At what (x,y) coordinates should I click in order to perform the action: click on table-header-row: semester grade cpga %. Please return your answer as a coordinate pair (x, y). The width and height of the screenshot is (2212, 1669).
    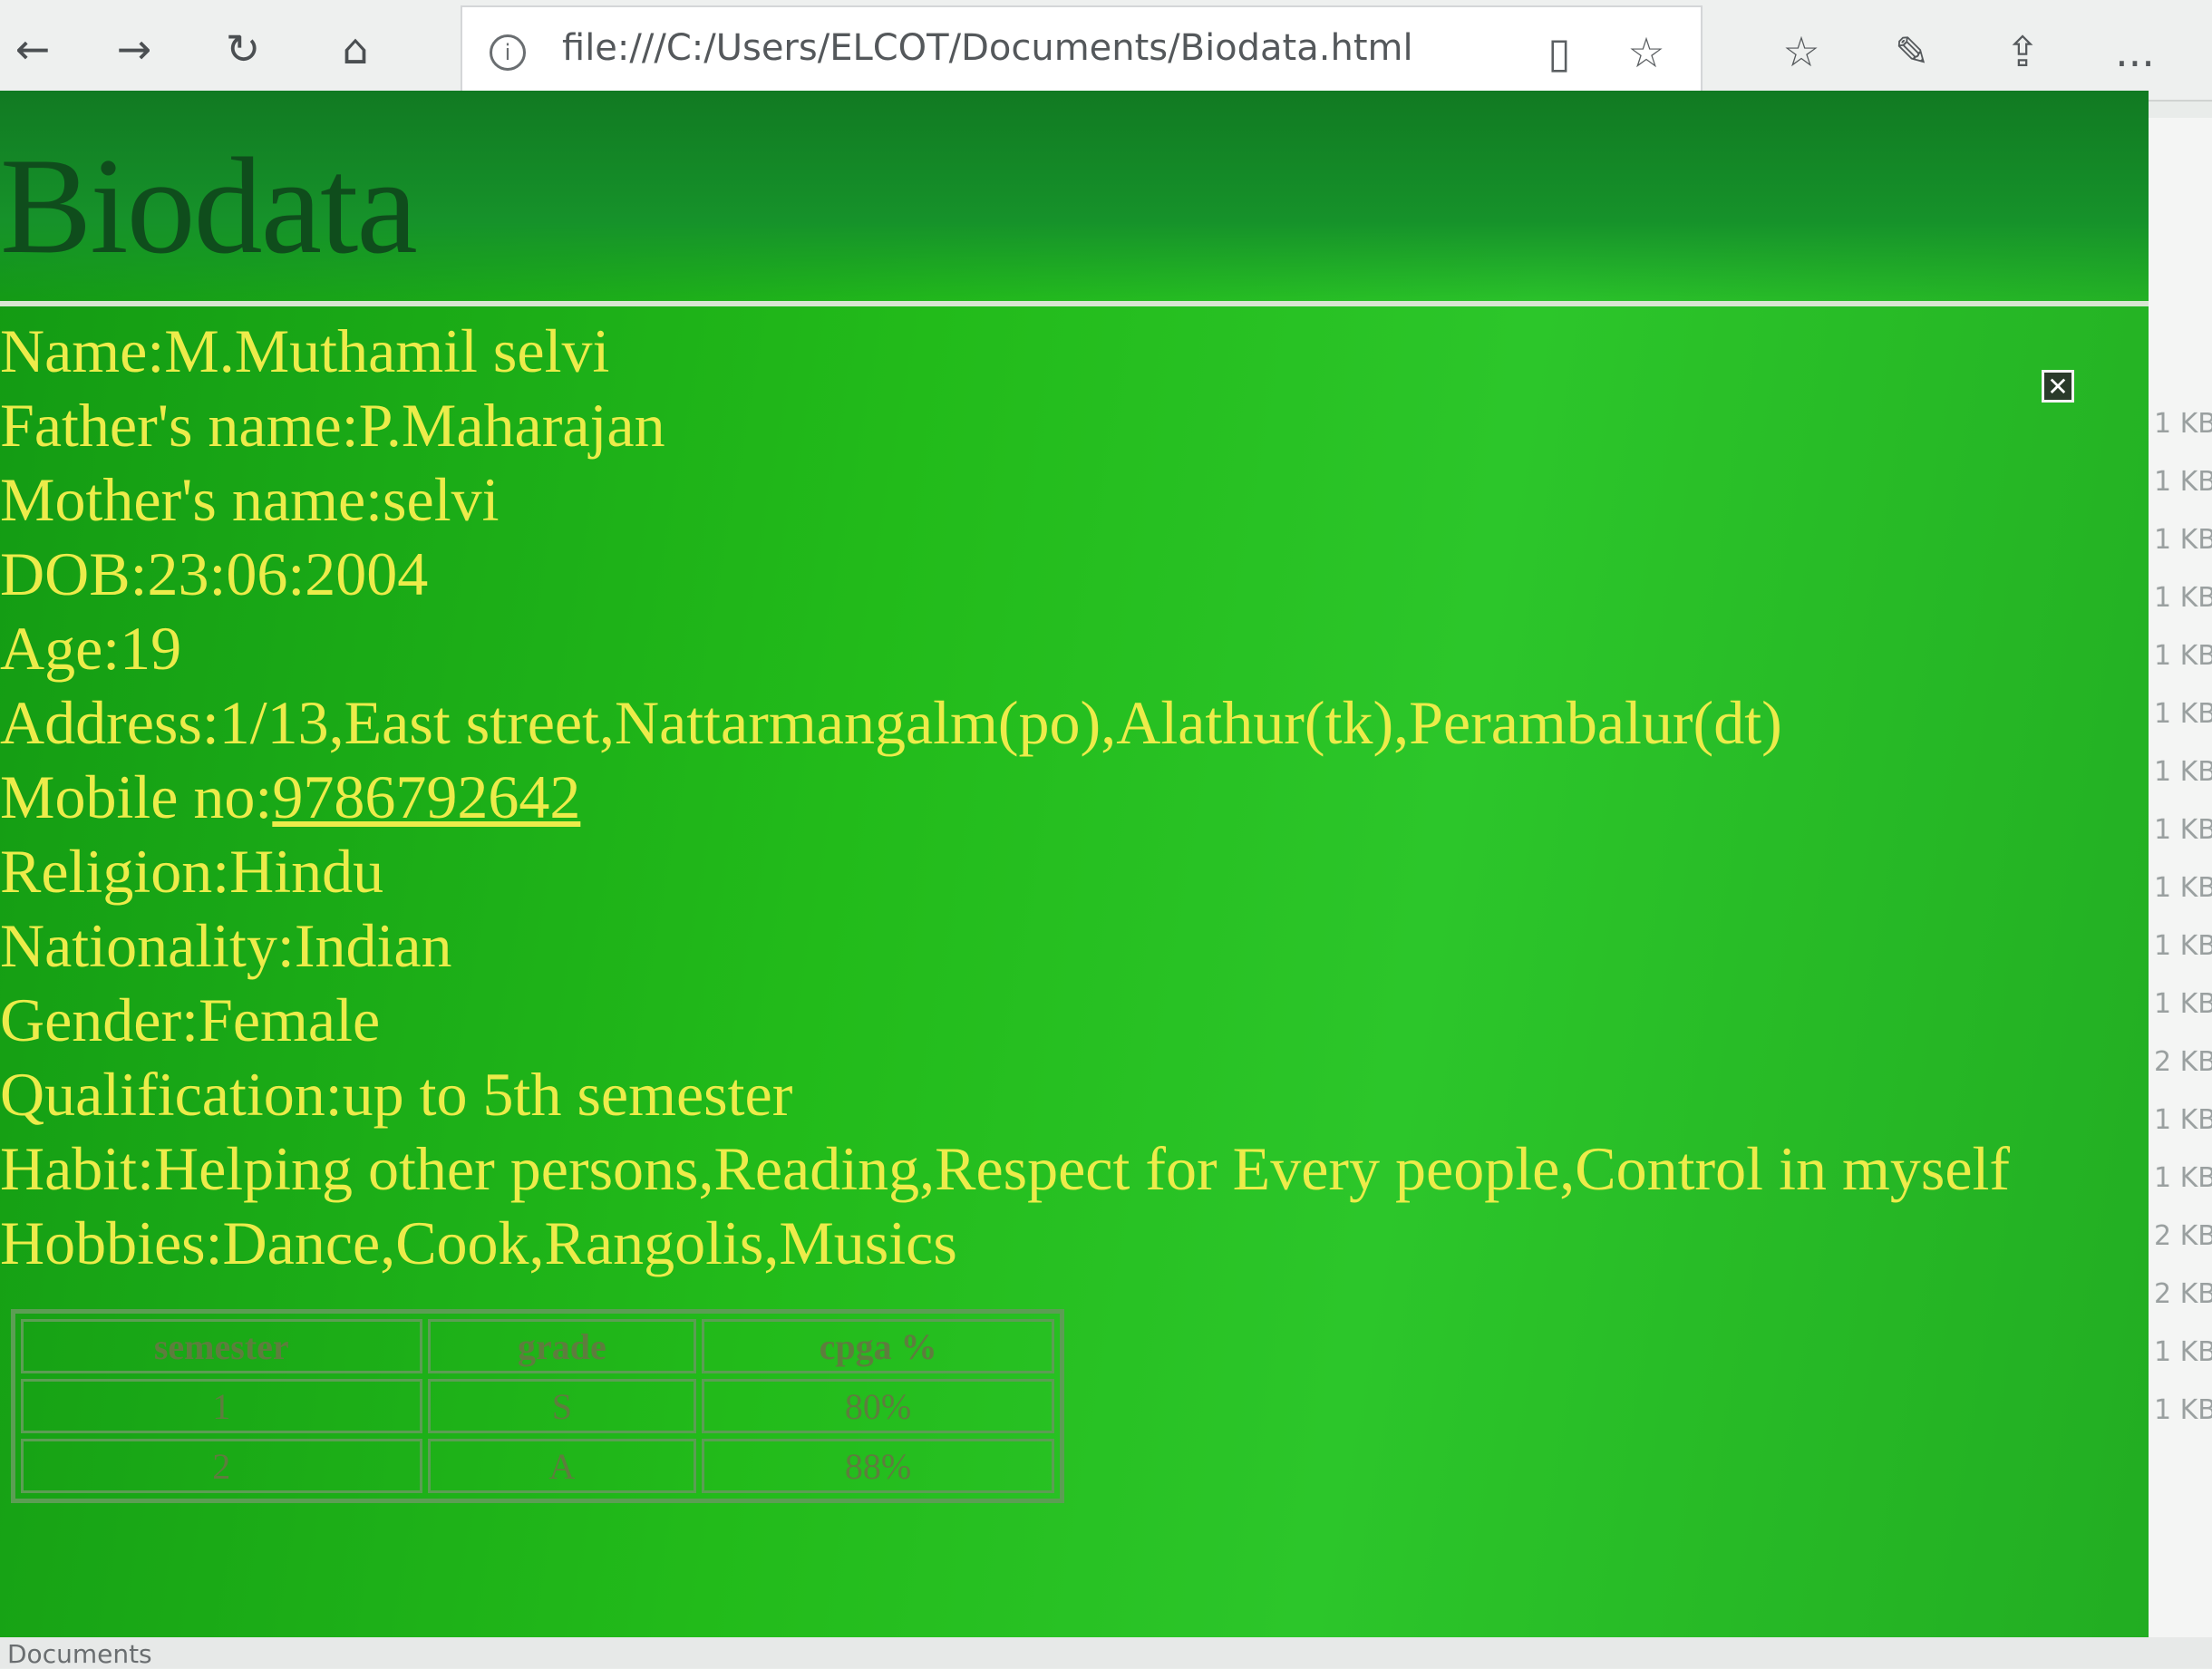
    Looking at the image, I should click on (537, 1346).